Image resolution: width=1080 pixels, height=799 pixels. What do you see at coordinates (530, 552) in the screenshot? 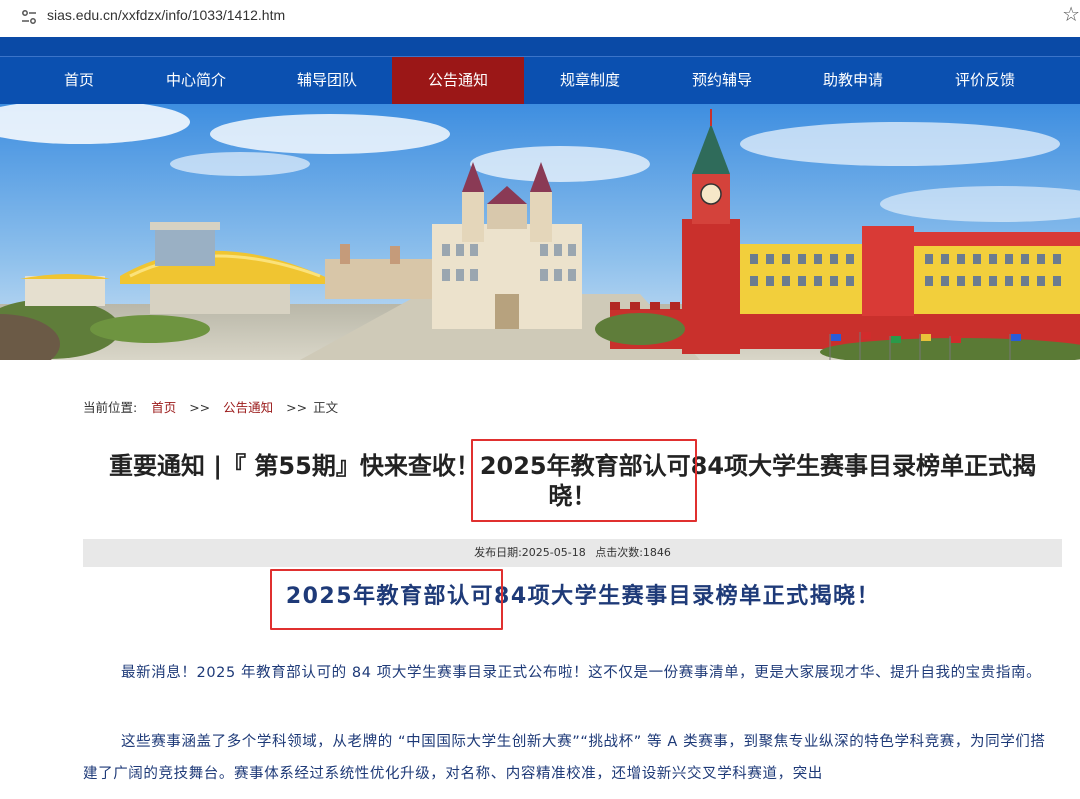
I see `publish-date: 发布日期:2025-05-18` at bounding box center [530, 552].